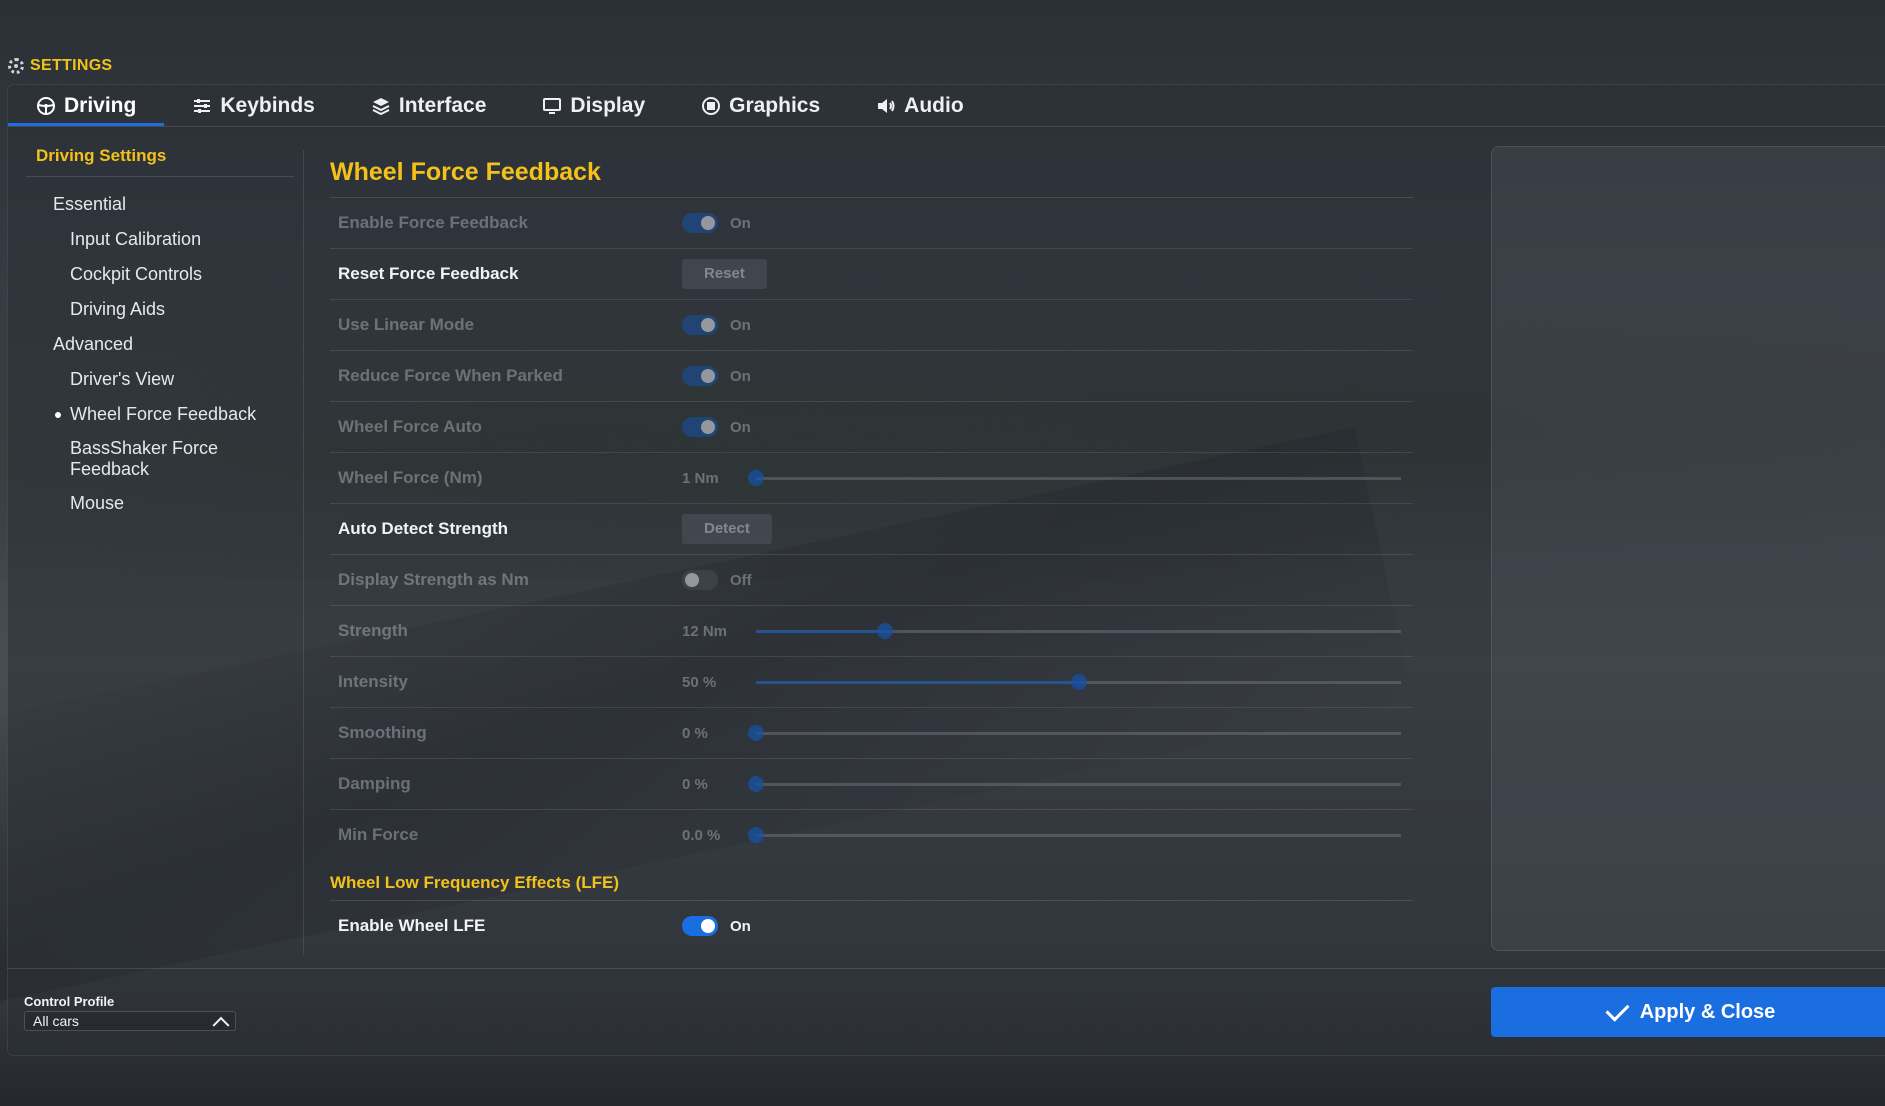  What do you see at coordinates (1707, 1011) in the screenshot?
I see `apply-close-label: Apply & Close` at bounding box center [1707, 1011].